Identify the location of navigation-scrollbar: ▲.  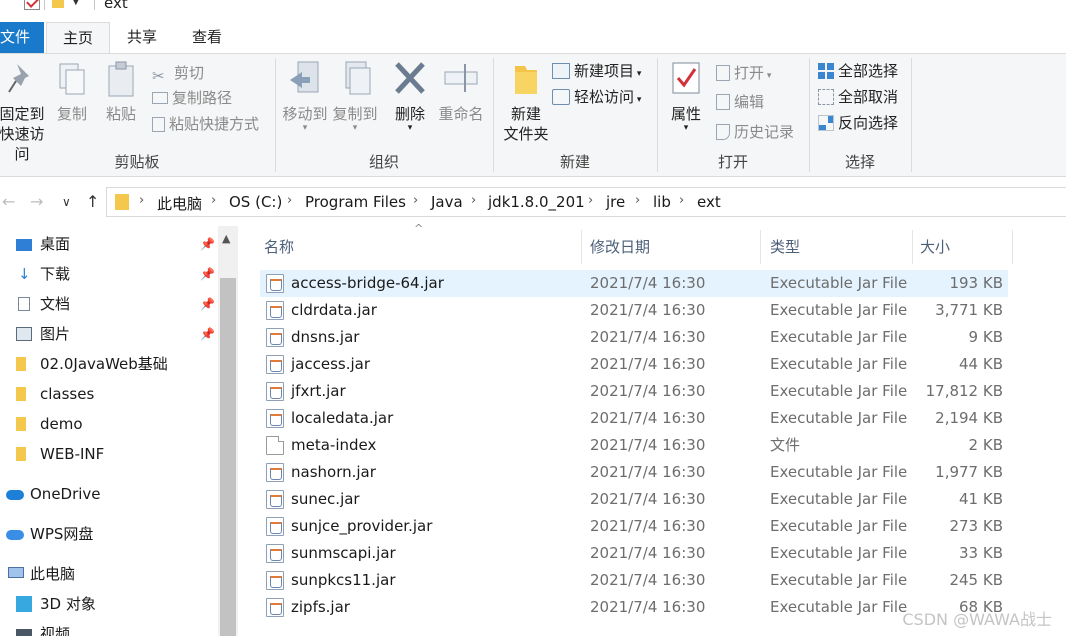
(228, 431).